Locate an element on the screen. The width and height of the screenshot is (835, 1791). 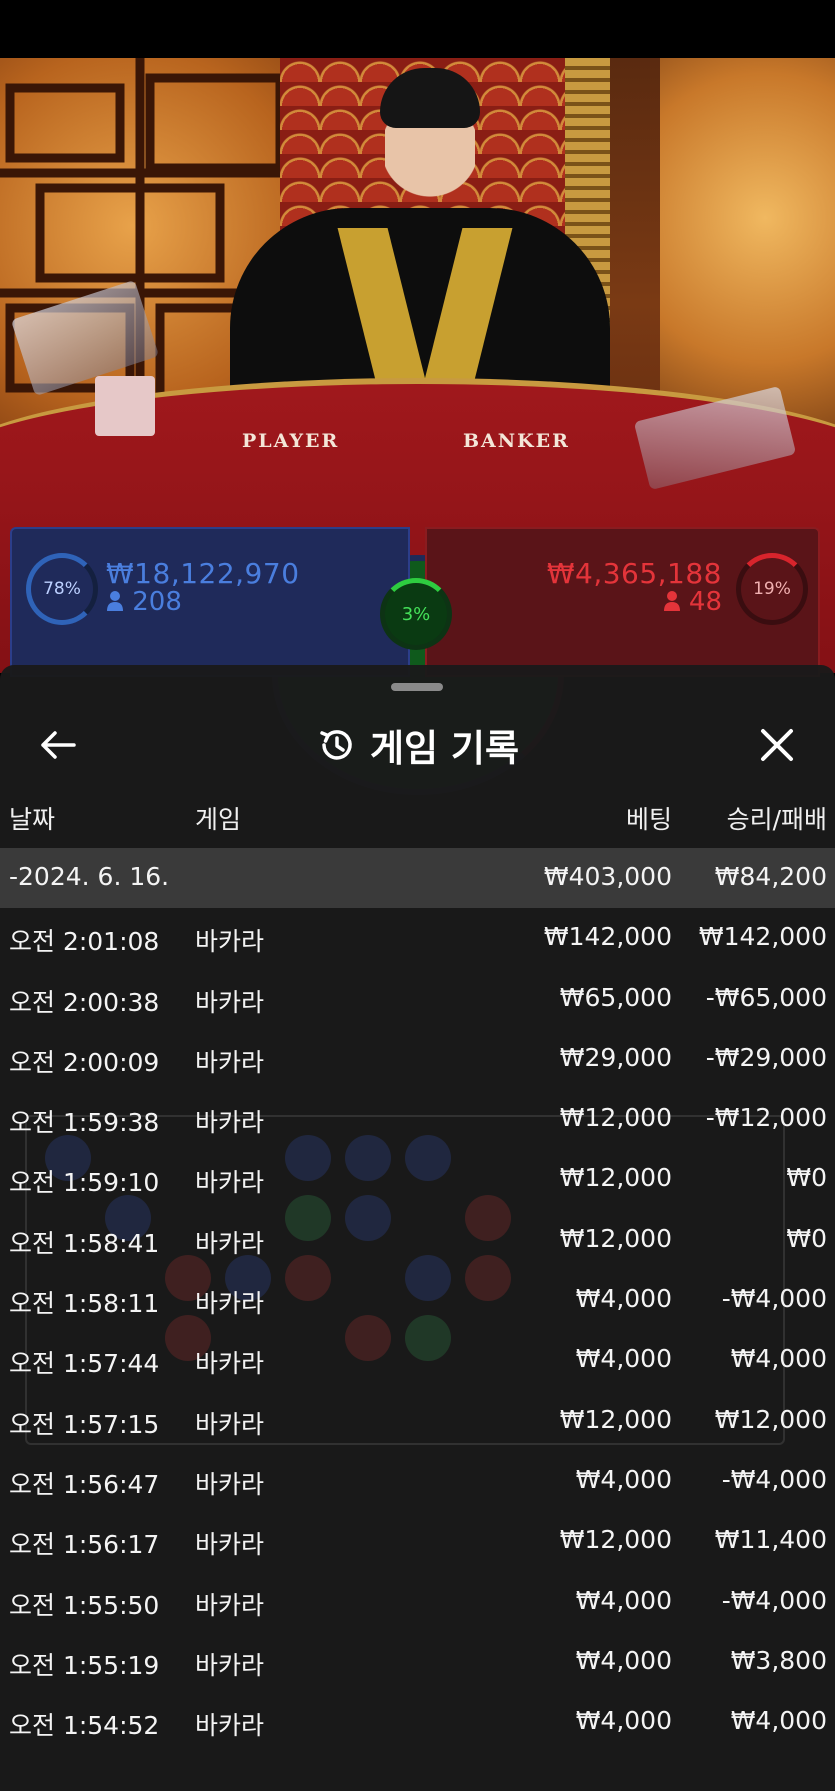
row-time: 오전 2:00:38 is located at coordinates (84, 1002).